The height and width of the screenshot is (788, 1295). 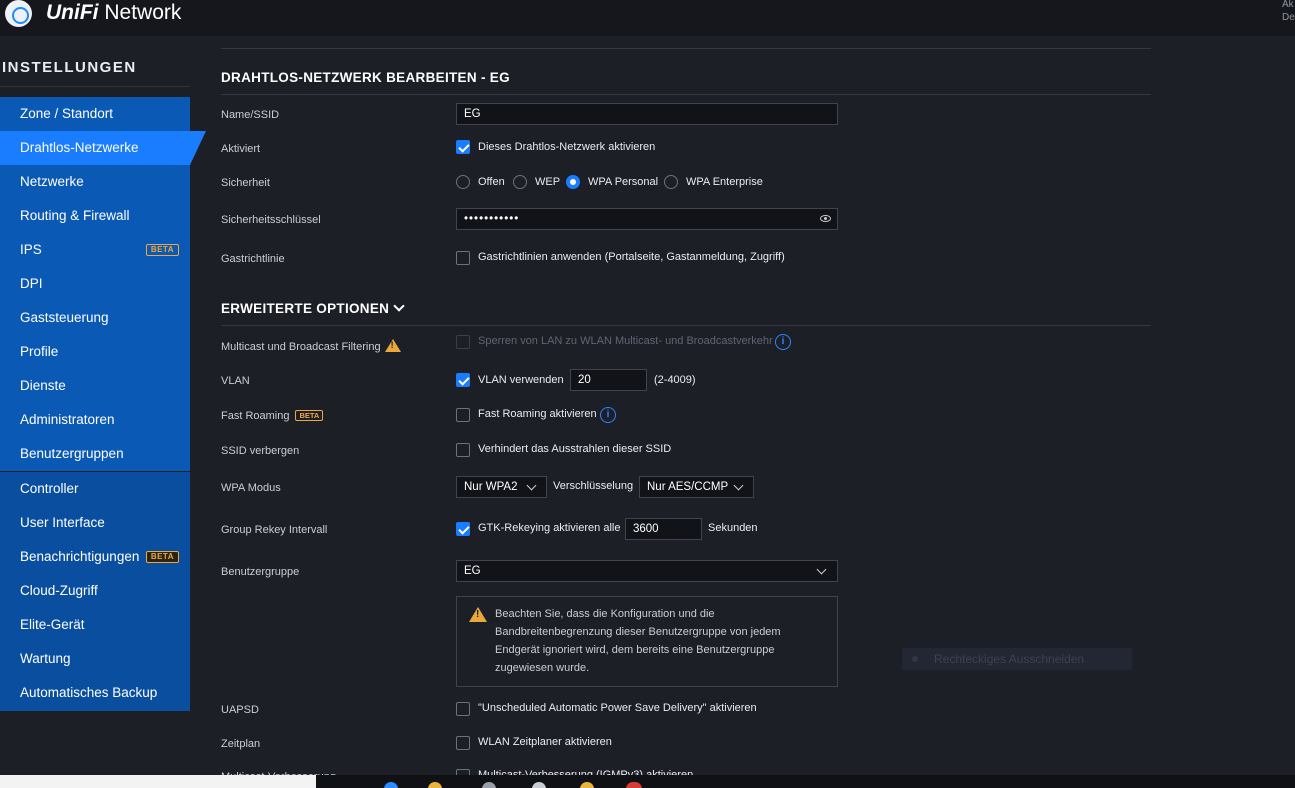 I want to click on sidebar-item-netzwerke: Netzwerke, so click(x=95, y=182).